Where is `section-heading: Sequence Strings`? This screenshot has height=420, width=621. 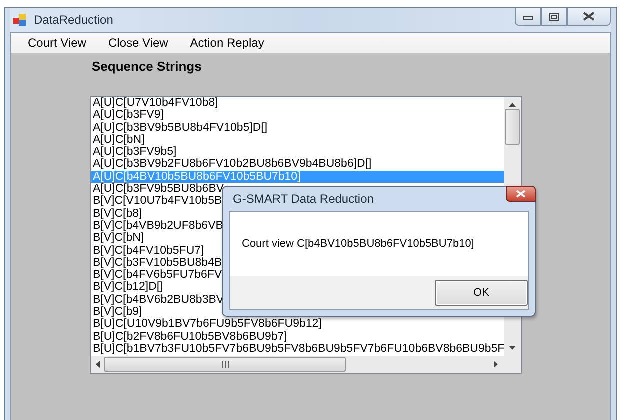 section-heading: Sequence Strings is located at coordinates (147, 66).